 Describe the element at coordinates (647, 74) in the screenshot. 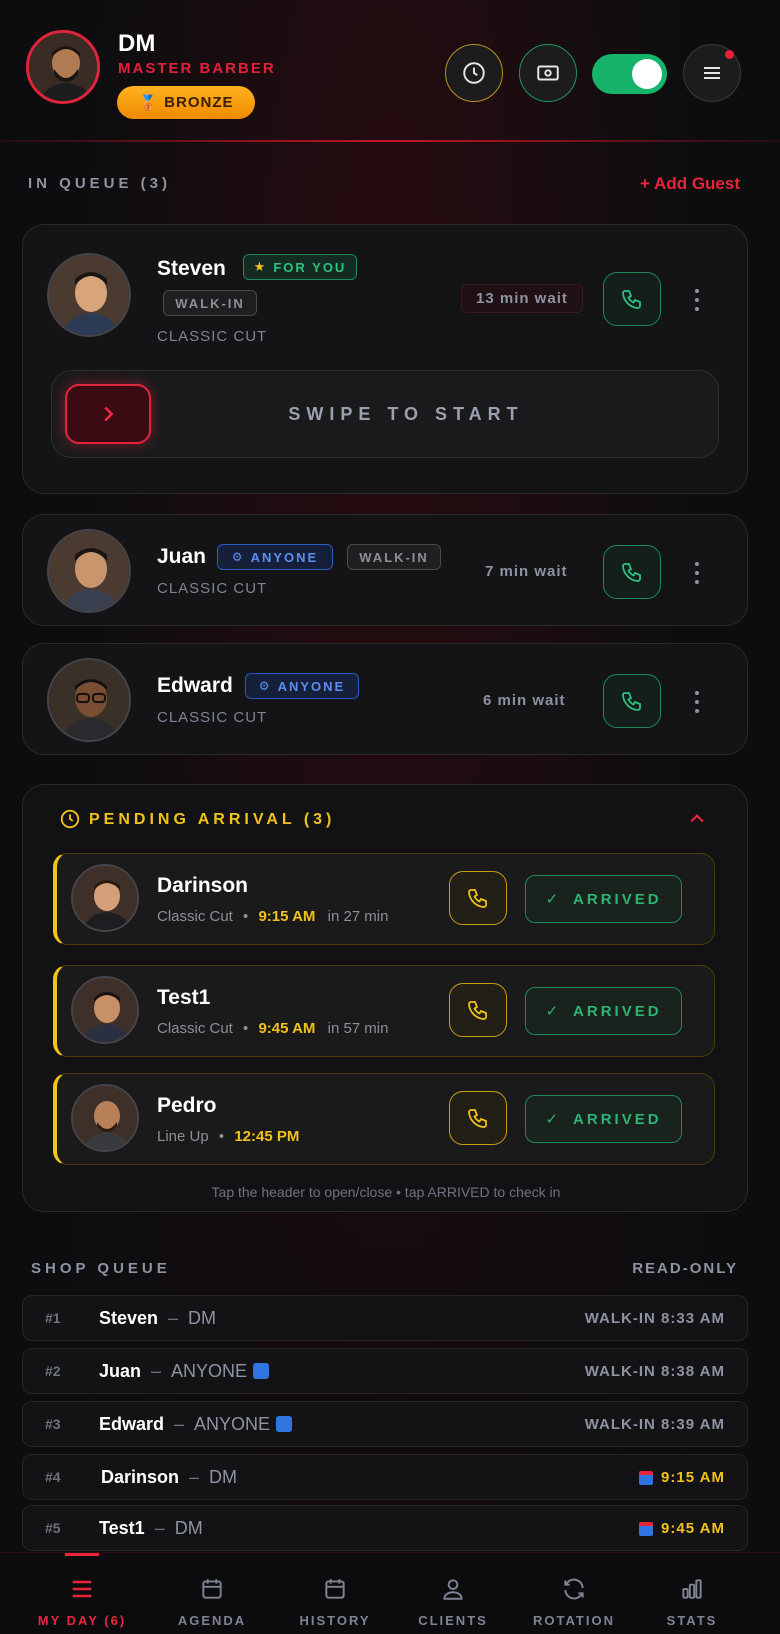

I see `toggle-knob` at that location.